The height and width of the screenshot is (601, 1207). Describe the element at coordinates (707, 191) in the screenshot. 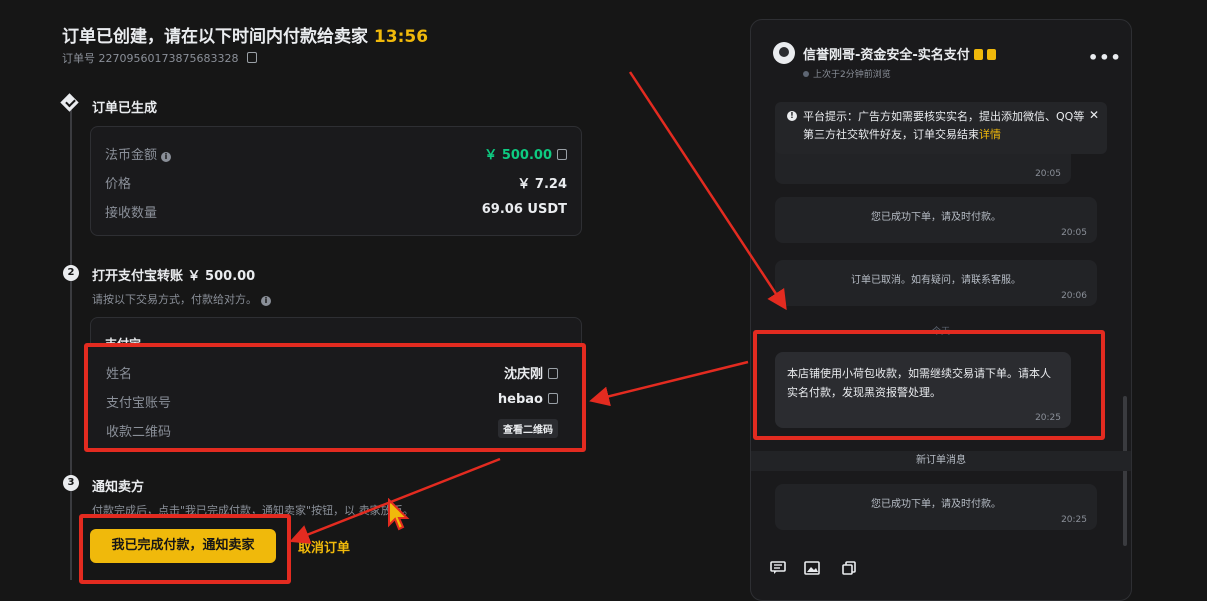

I see `arrow-to-seller-message` at that location.